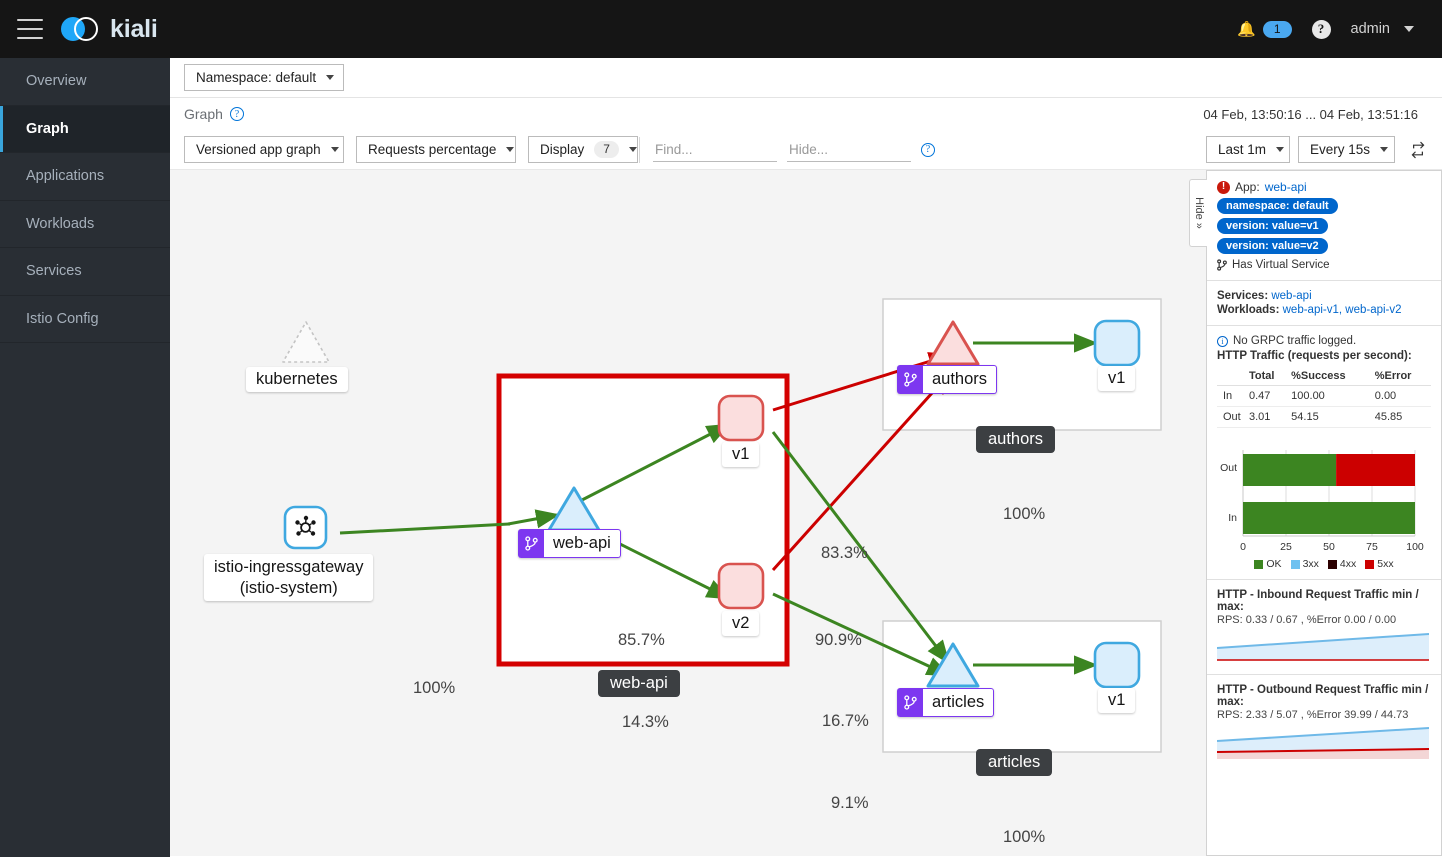  Describe the element at coordinates (1223, 187) in the screenshot. I see `error-circle-icon: !` at that location.